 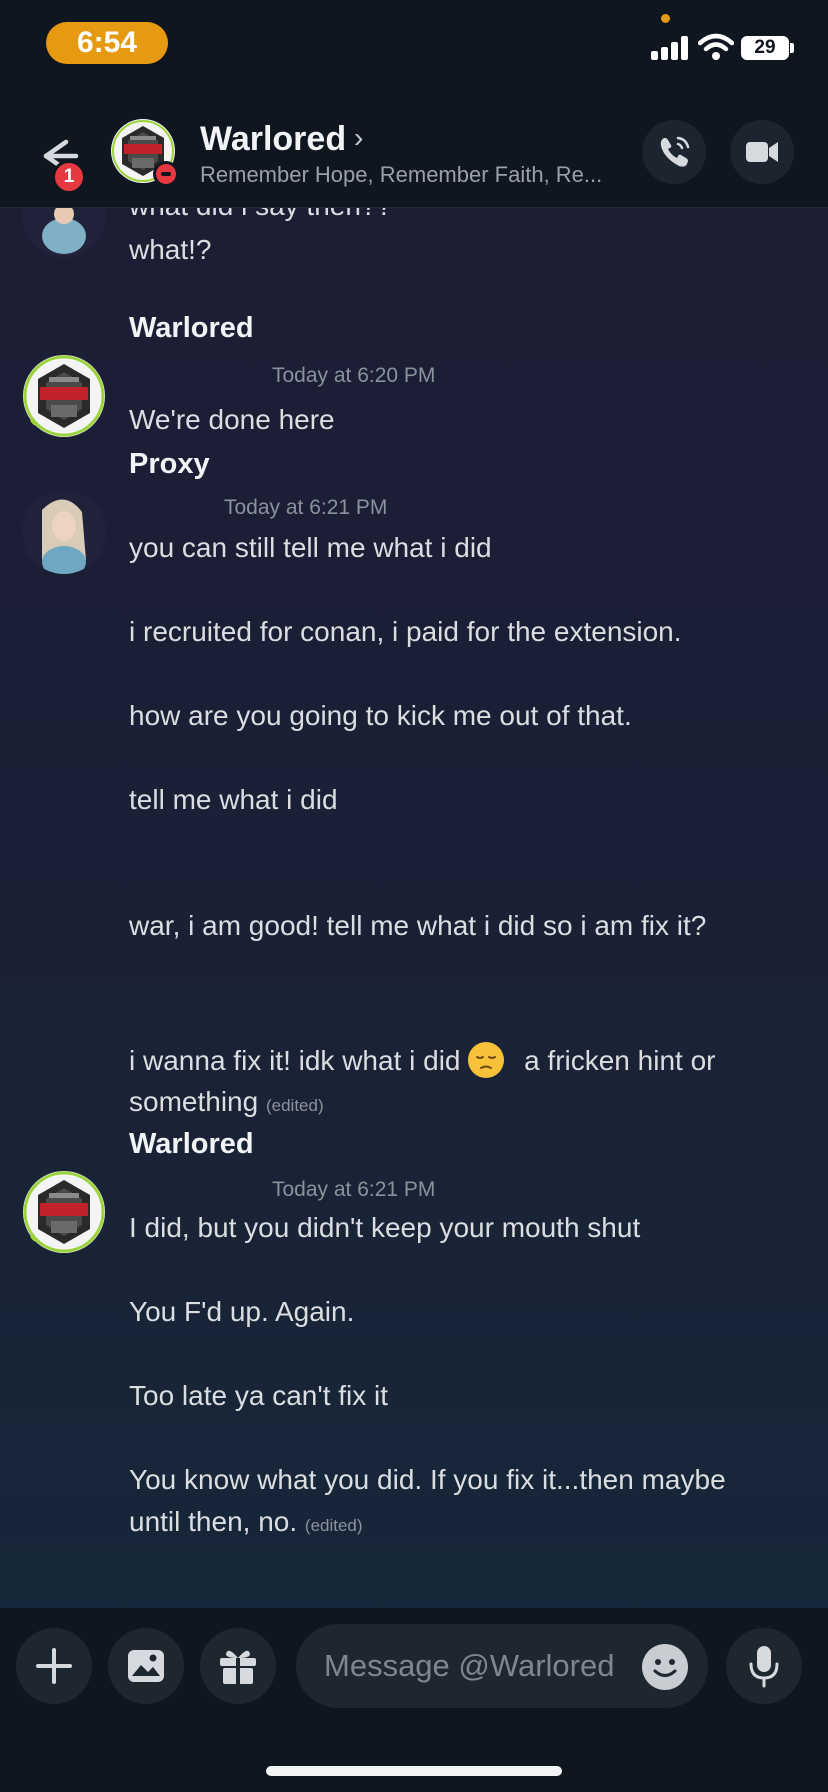 I want to click on add-attachment-button, so click(x=54, y=1666).